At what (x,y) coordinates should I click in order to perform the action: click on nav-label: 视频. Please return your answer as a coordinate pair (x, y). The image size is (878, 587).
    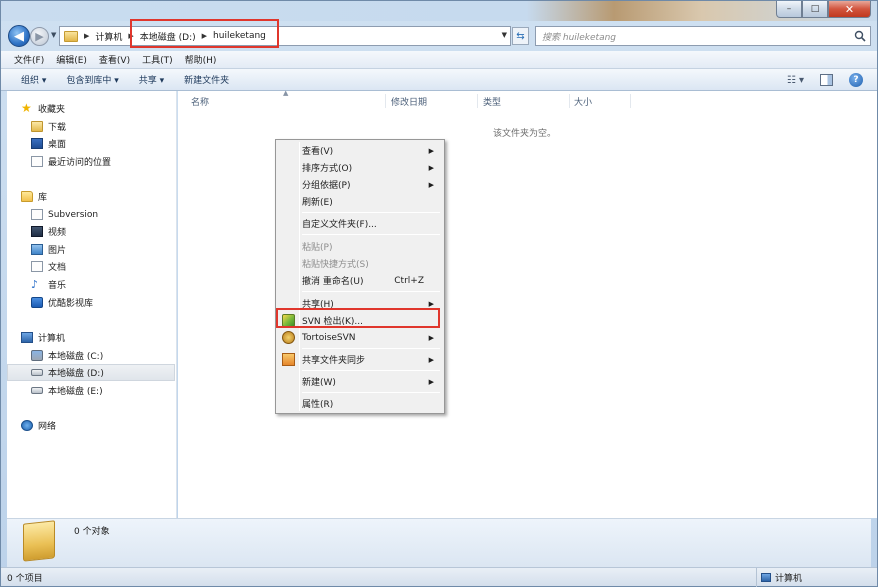
    Looking at the image, I should click on (57, 233).